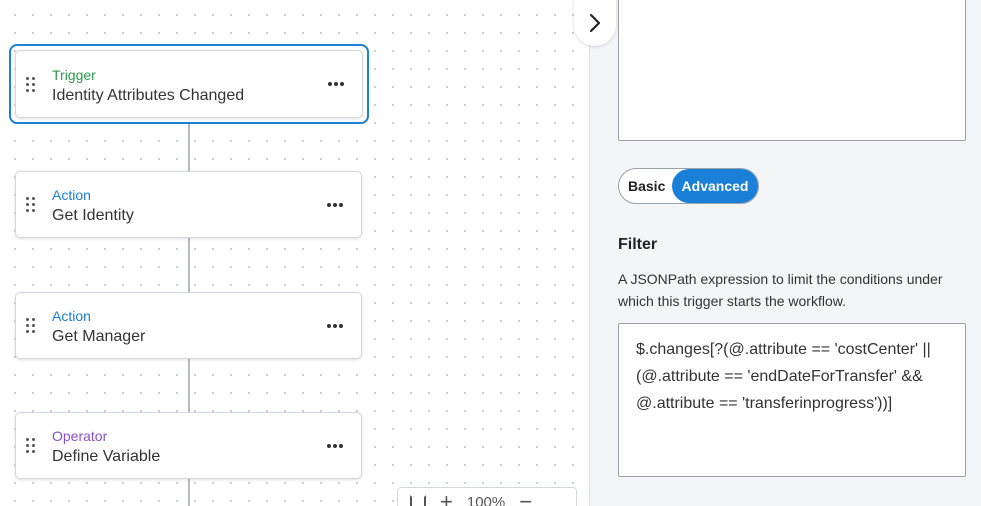  Describe the element at coordinates (148, 95) in the screenshot. I see `node-name-label: Identity Attributes Changed` at that location.